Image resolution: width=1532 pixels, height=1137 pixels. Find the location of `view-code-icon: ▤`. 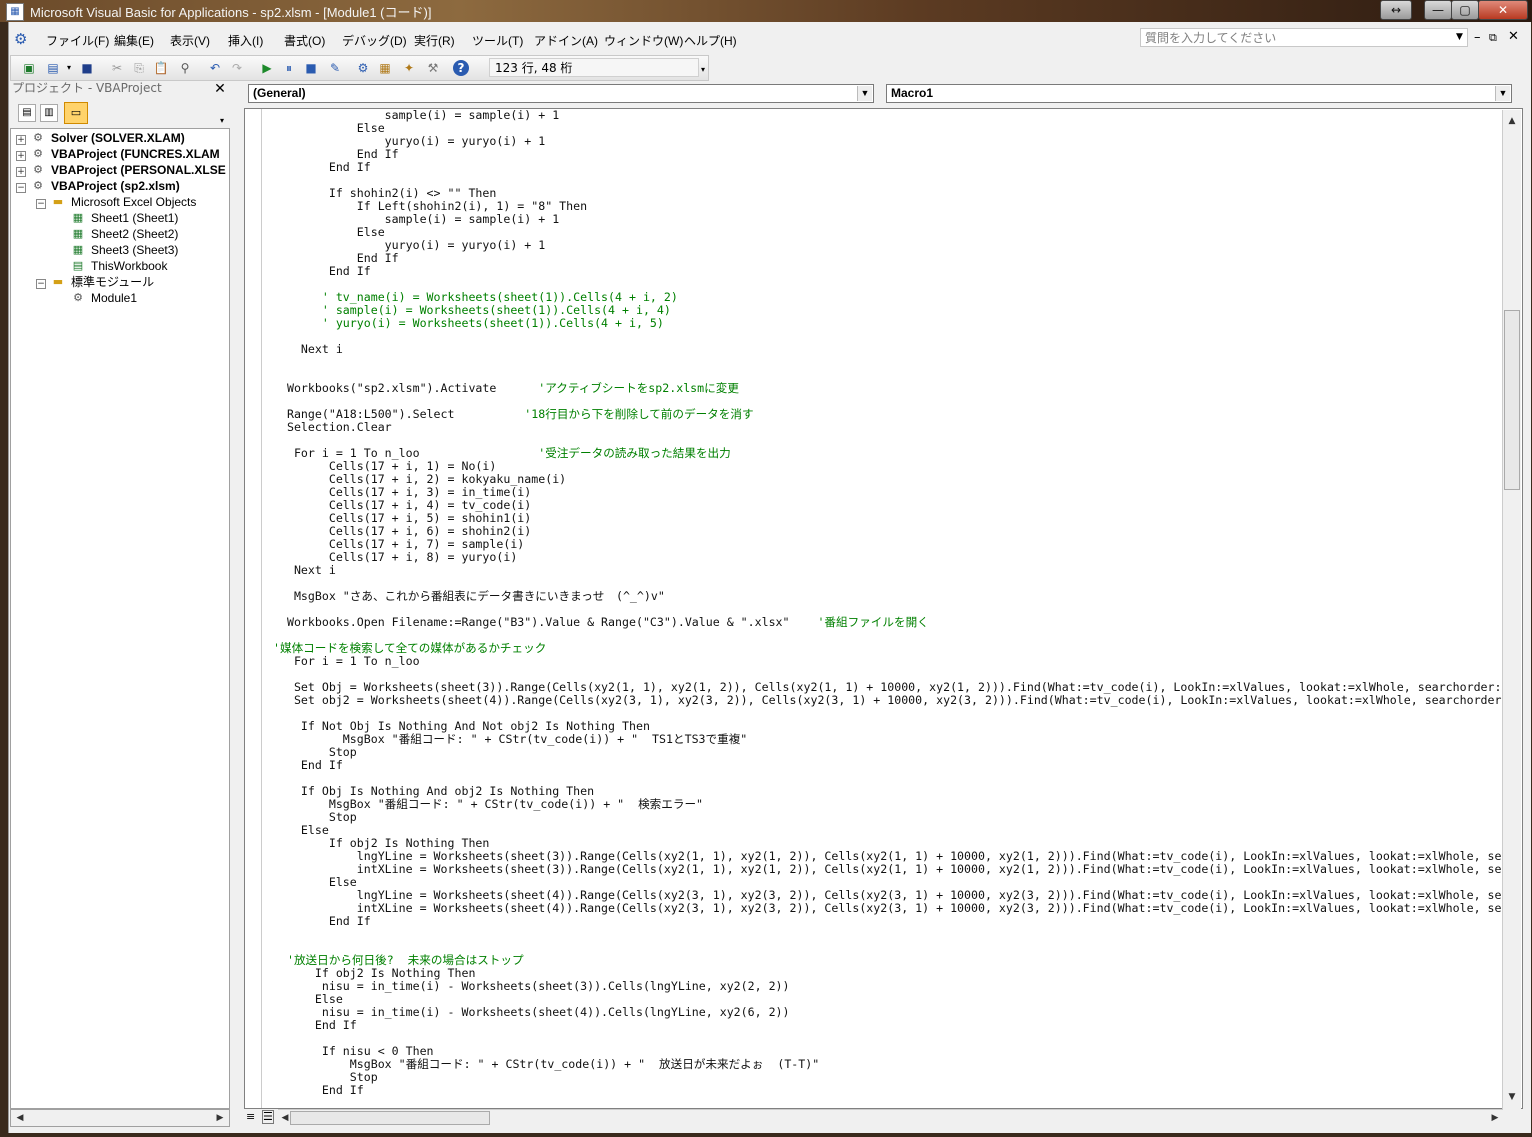

view-code-icon: ▤ is located at coordinates (27, 113).